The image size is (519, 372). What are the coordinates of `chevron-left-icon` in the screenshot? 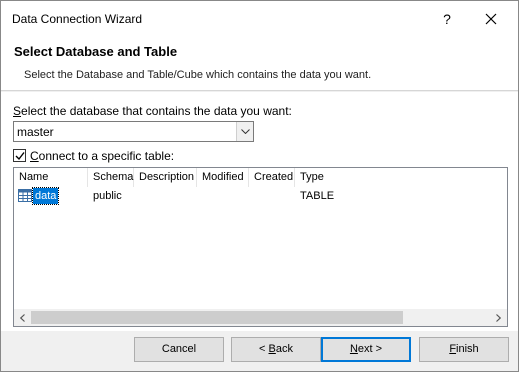 It's located at (22, 318).